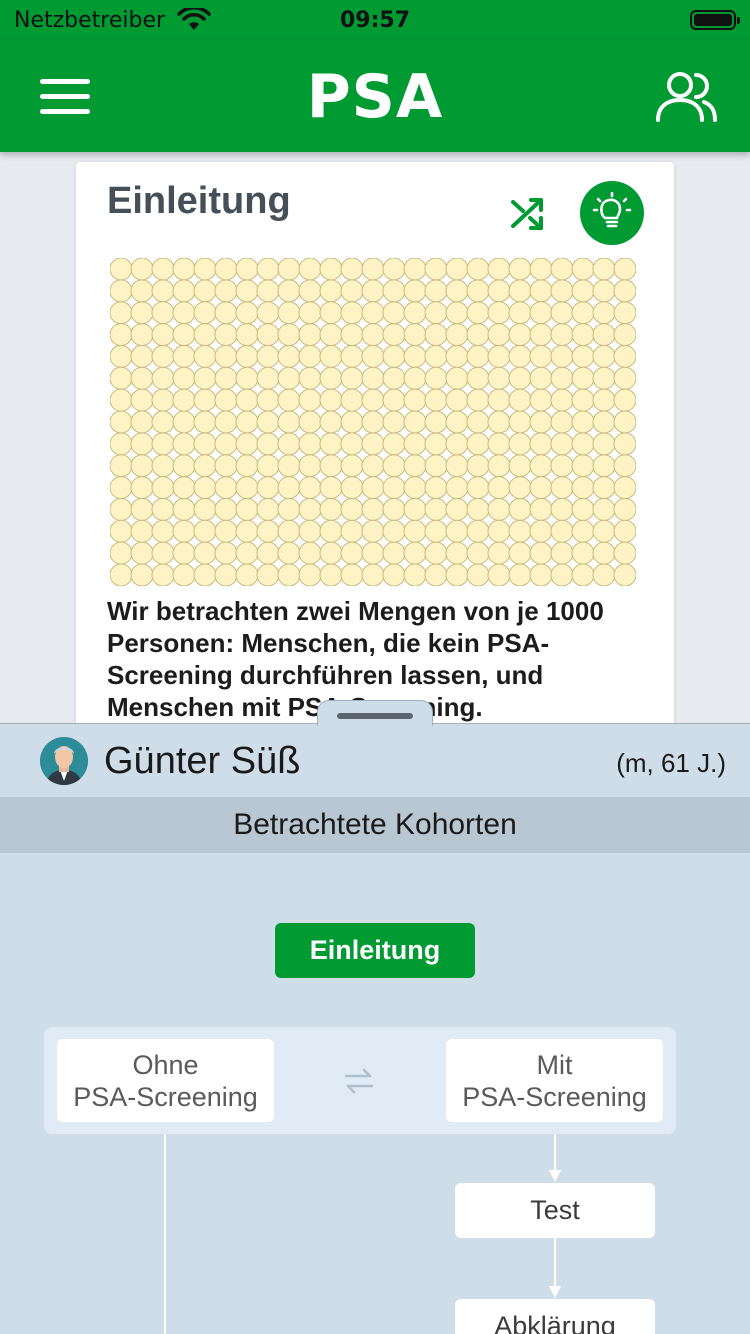 This screenshot has width=750, height=1334. I want to click on cohort-right-line2: PSA-Screening, so click(554, 1097).